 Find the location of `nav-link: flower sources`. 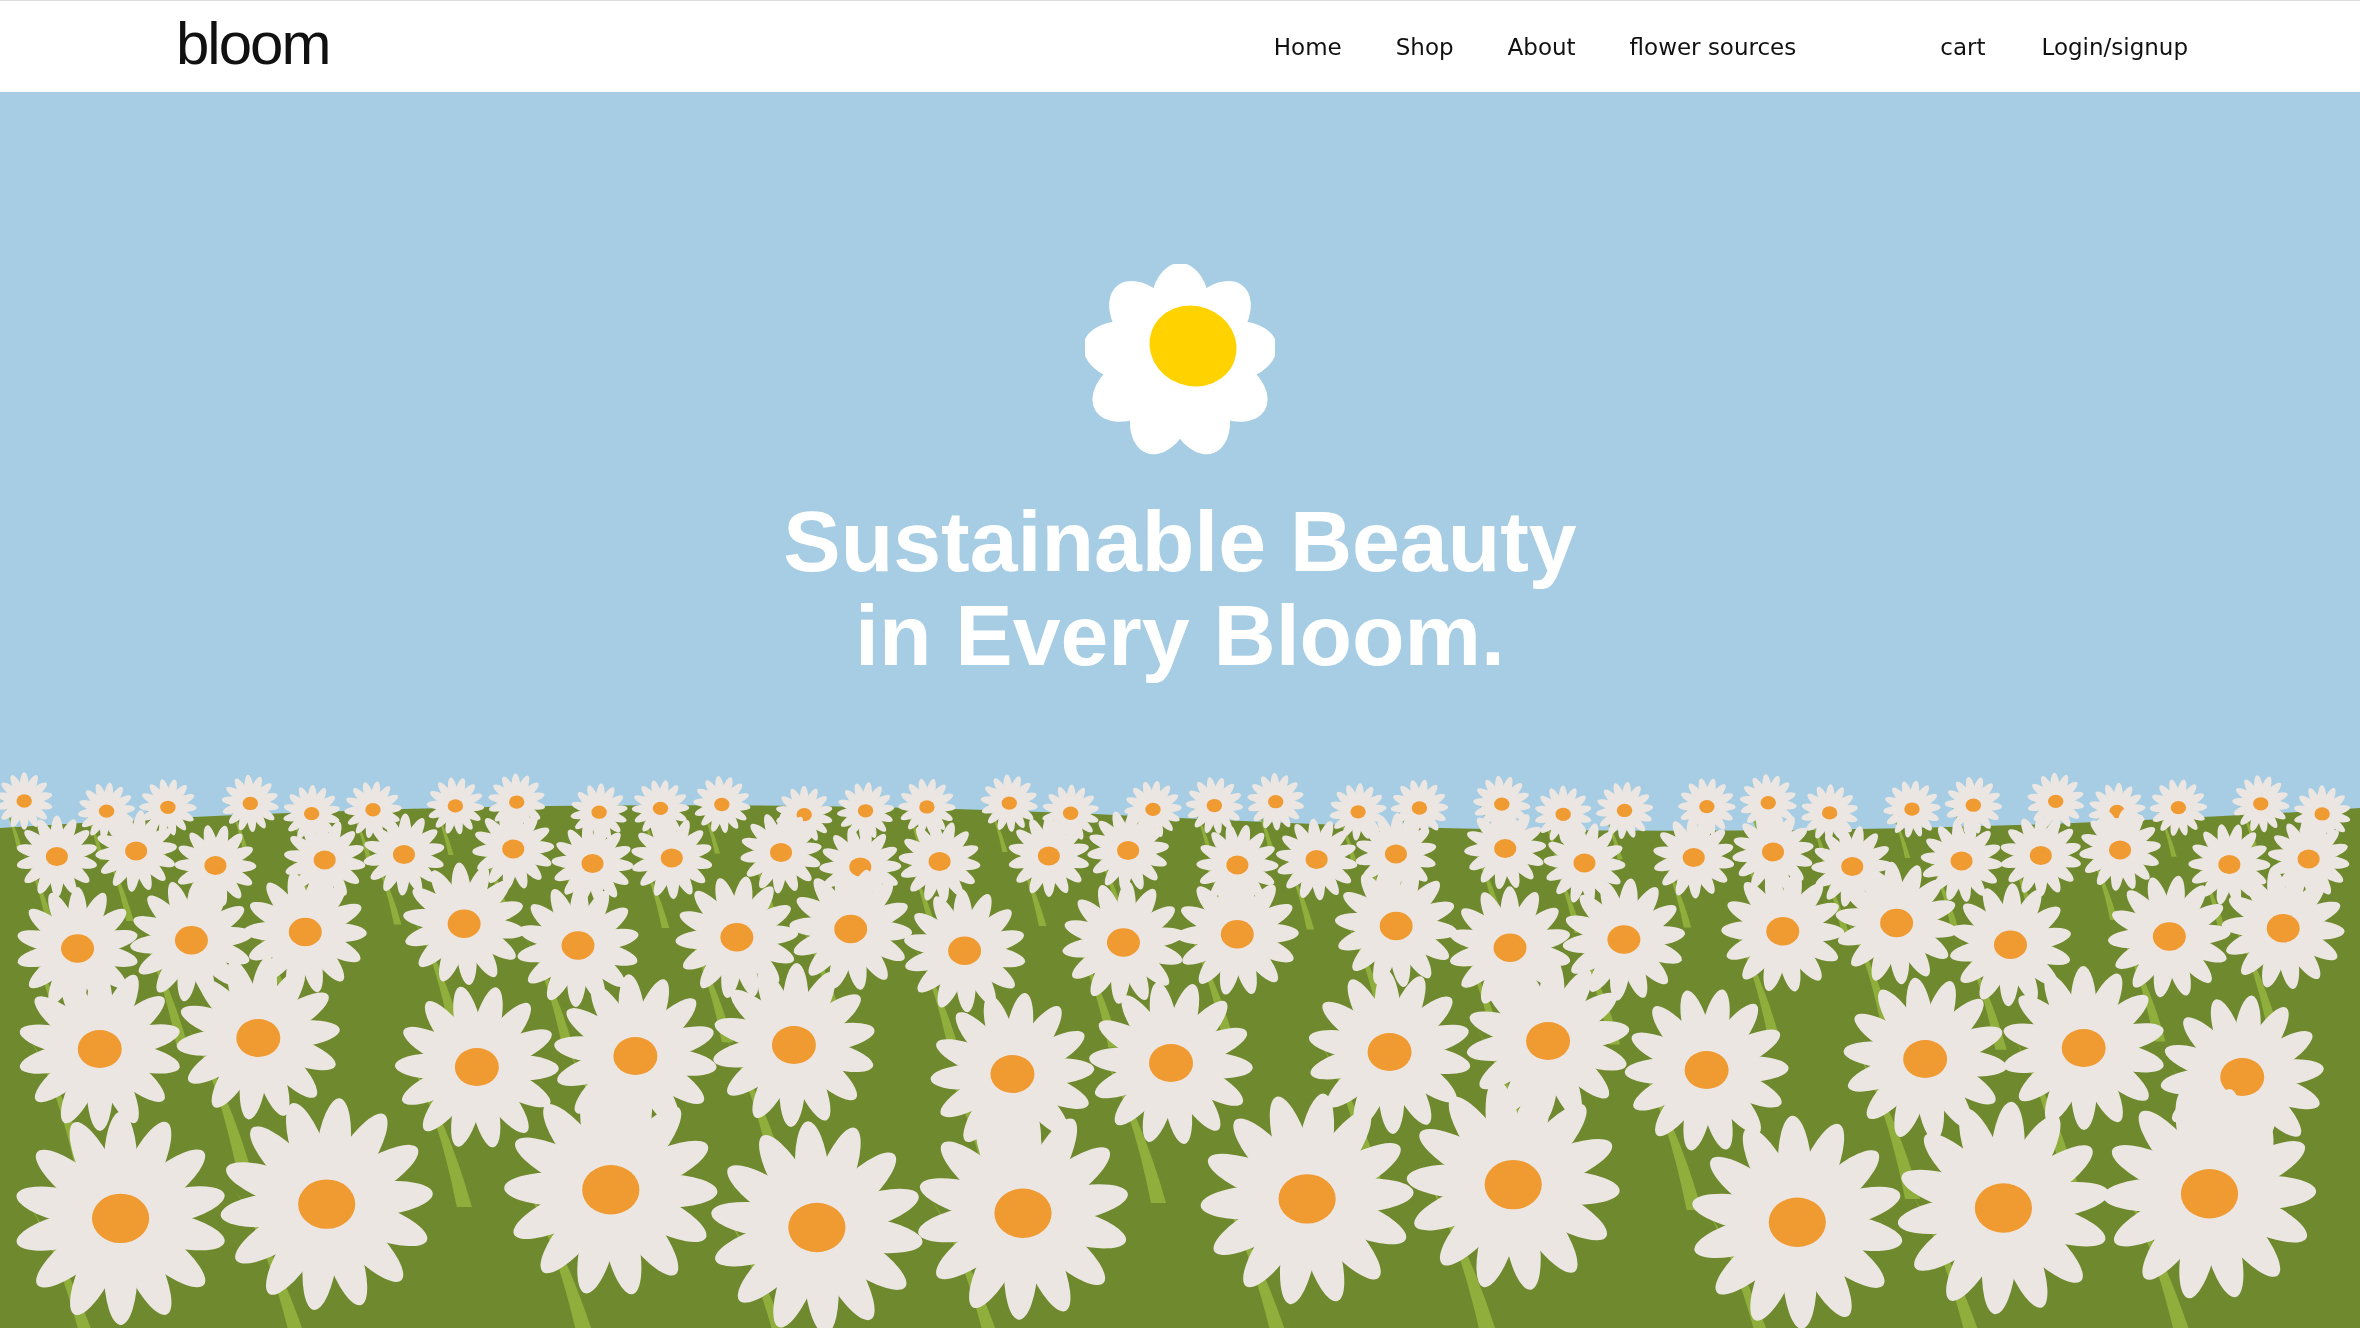

nav-link: flower sources is located at coordinates (1713, 46).